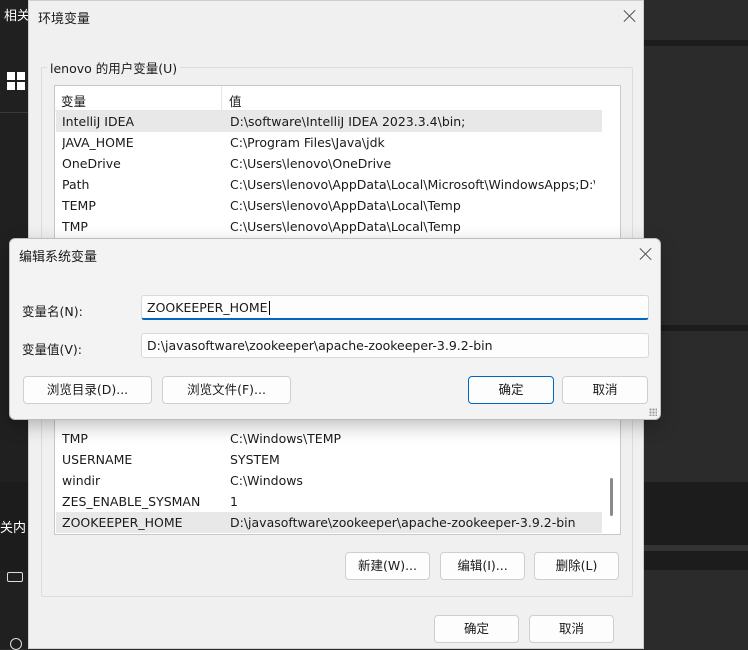 The width and height of the screenshot is (748, 650). Describe the element at coordinates (311, 163) in the screenshot. I see `variable-value: C:\Users\lenovo\OneDrive` at that location.